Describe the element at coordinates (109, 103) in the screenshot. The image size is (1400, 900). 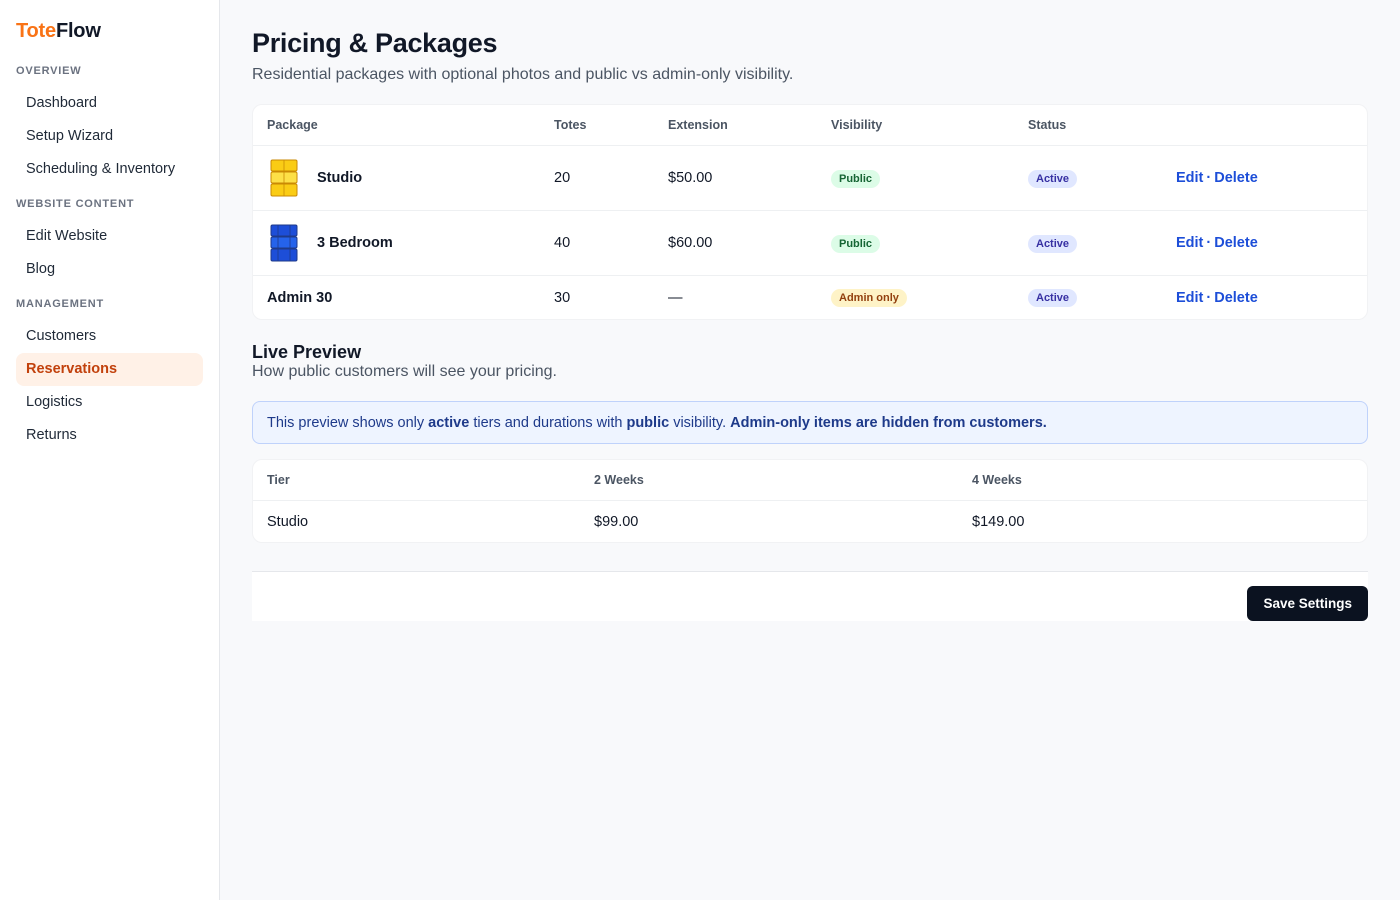
I see `sidebar-item-dashboard: Dashboard` at that location.